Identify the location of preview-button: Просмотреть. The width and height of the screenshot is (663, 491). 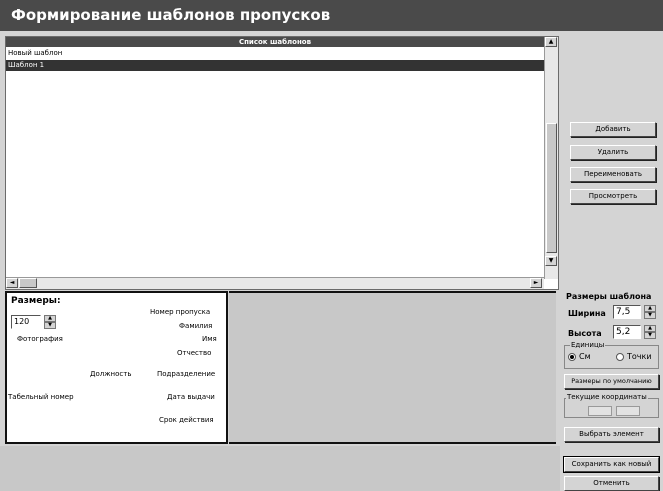
(613, 196).